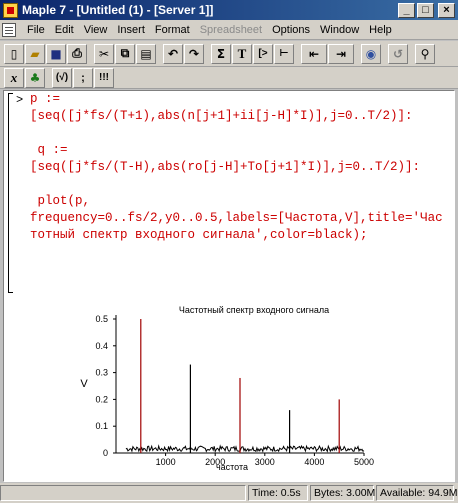  What do you see at coordinates (131, 30) in the screenshot?
I see `menu-insert: Insert` at bounding box center [131, 30].